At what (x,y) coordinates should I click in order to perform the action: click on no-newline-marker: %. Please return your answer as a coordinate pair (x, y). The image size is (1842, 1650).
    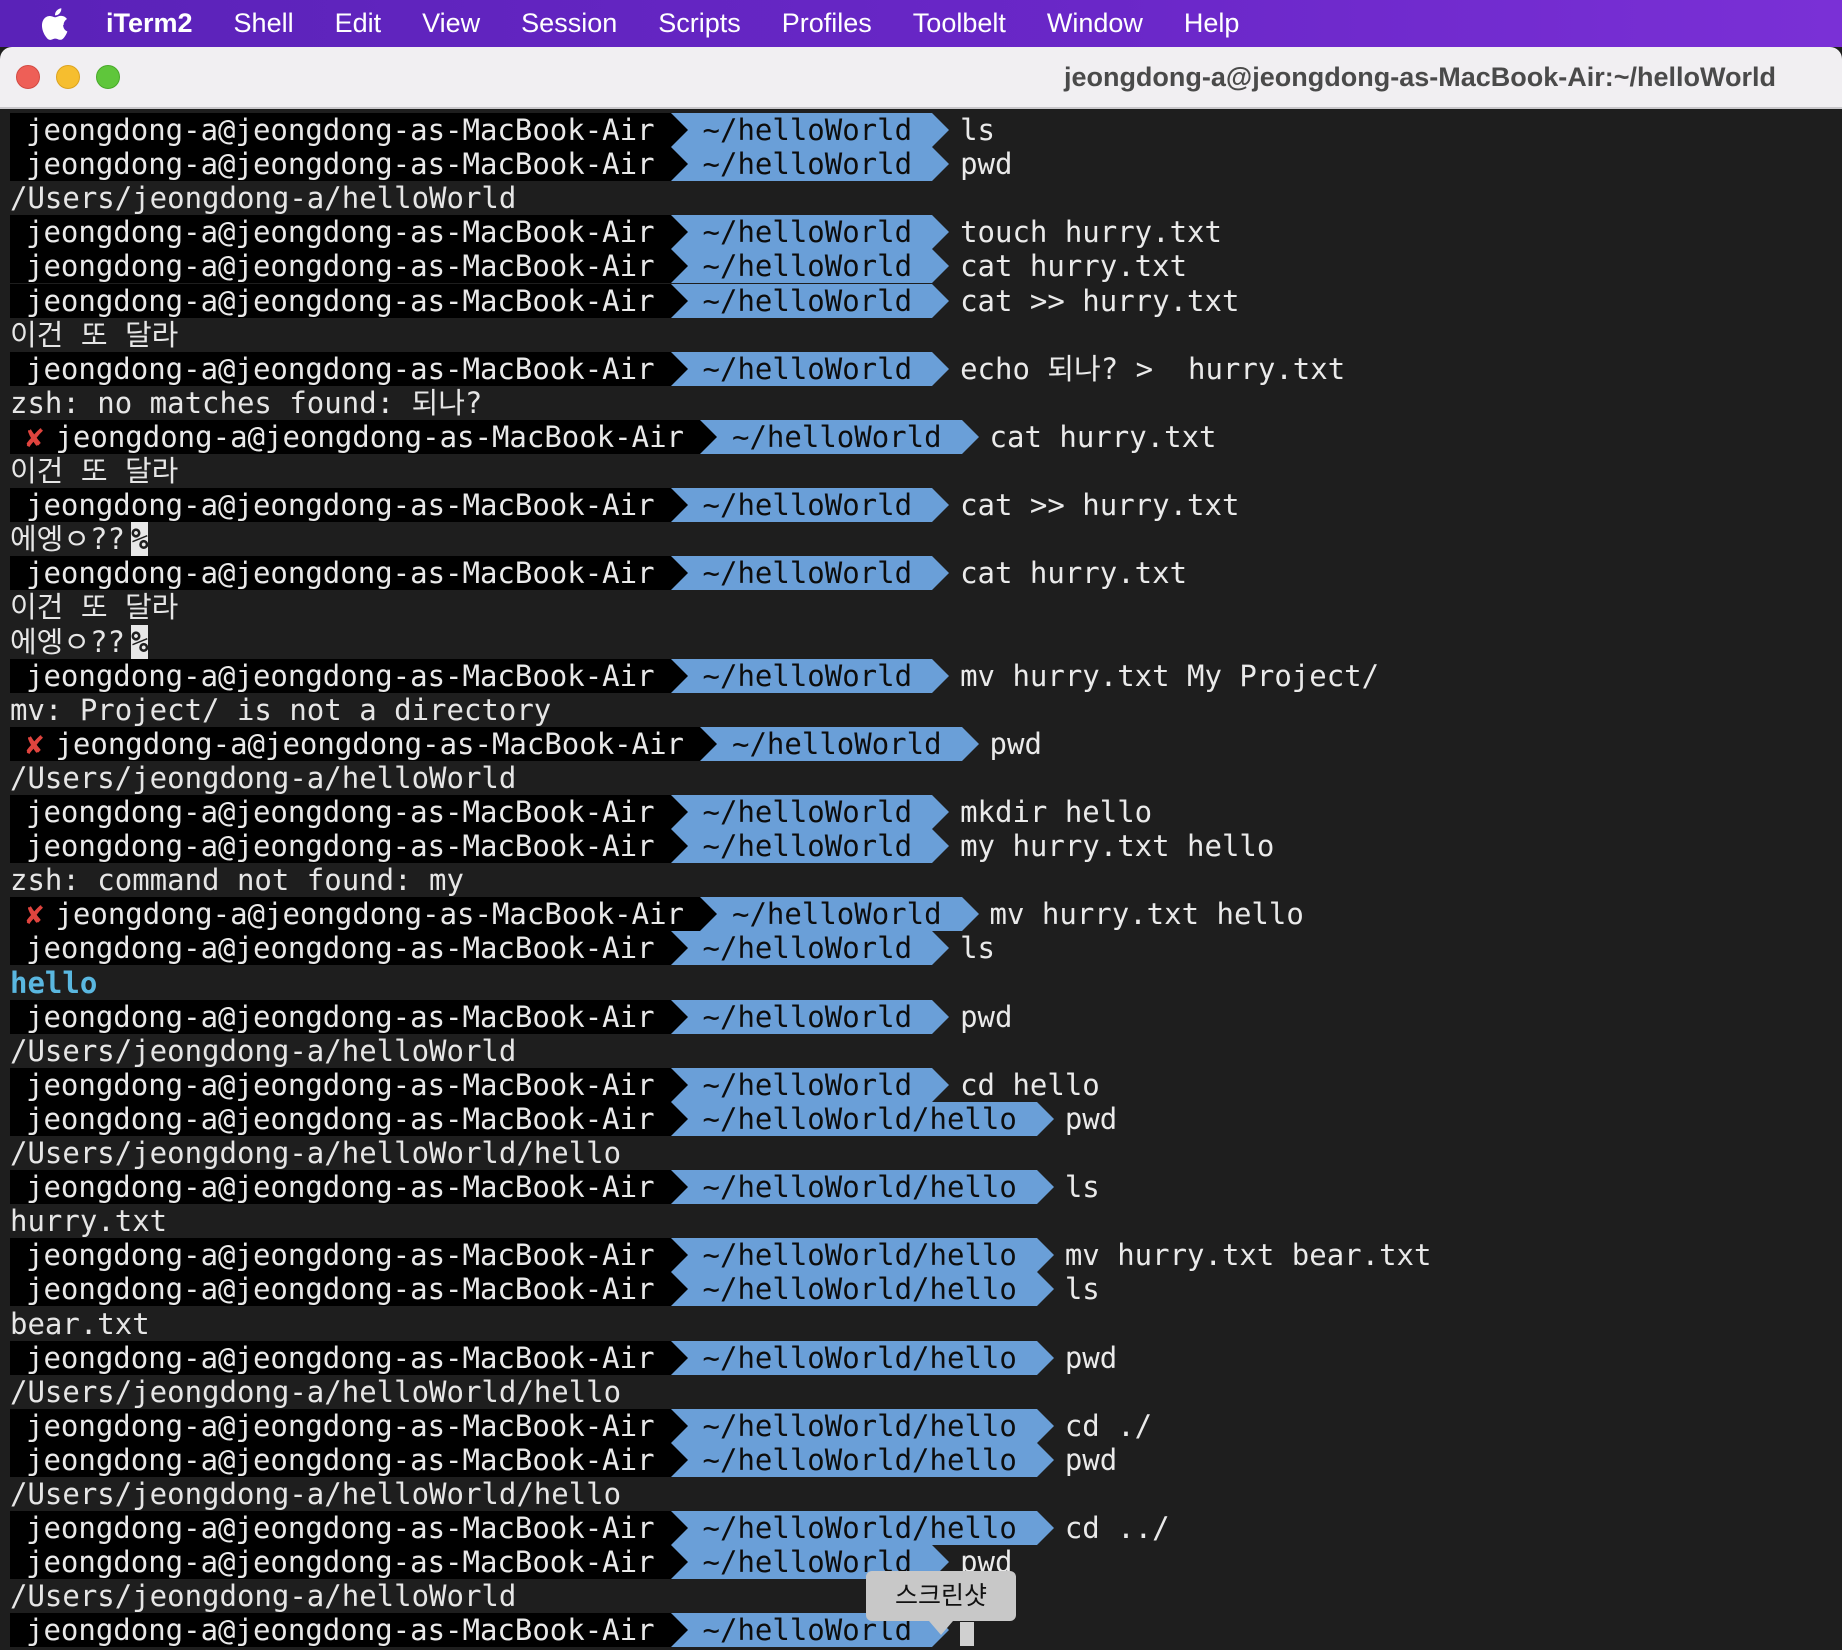
    Looking at the image, I should click on (139, 539).